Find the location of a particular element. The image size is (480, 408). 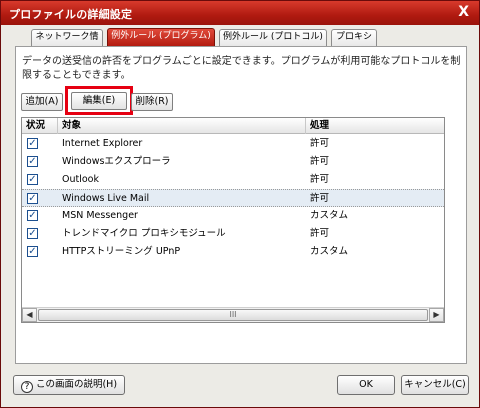

table-row: ✓ Outlook 許可 is located at coordinates (233, 180).